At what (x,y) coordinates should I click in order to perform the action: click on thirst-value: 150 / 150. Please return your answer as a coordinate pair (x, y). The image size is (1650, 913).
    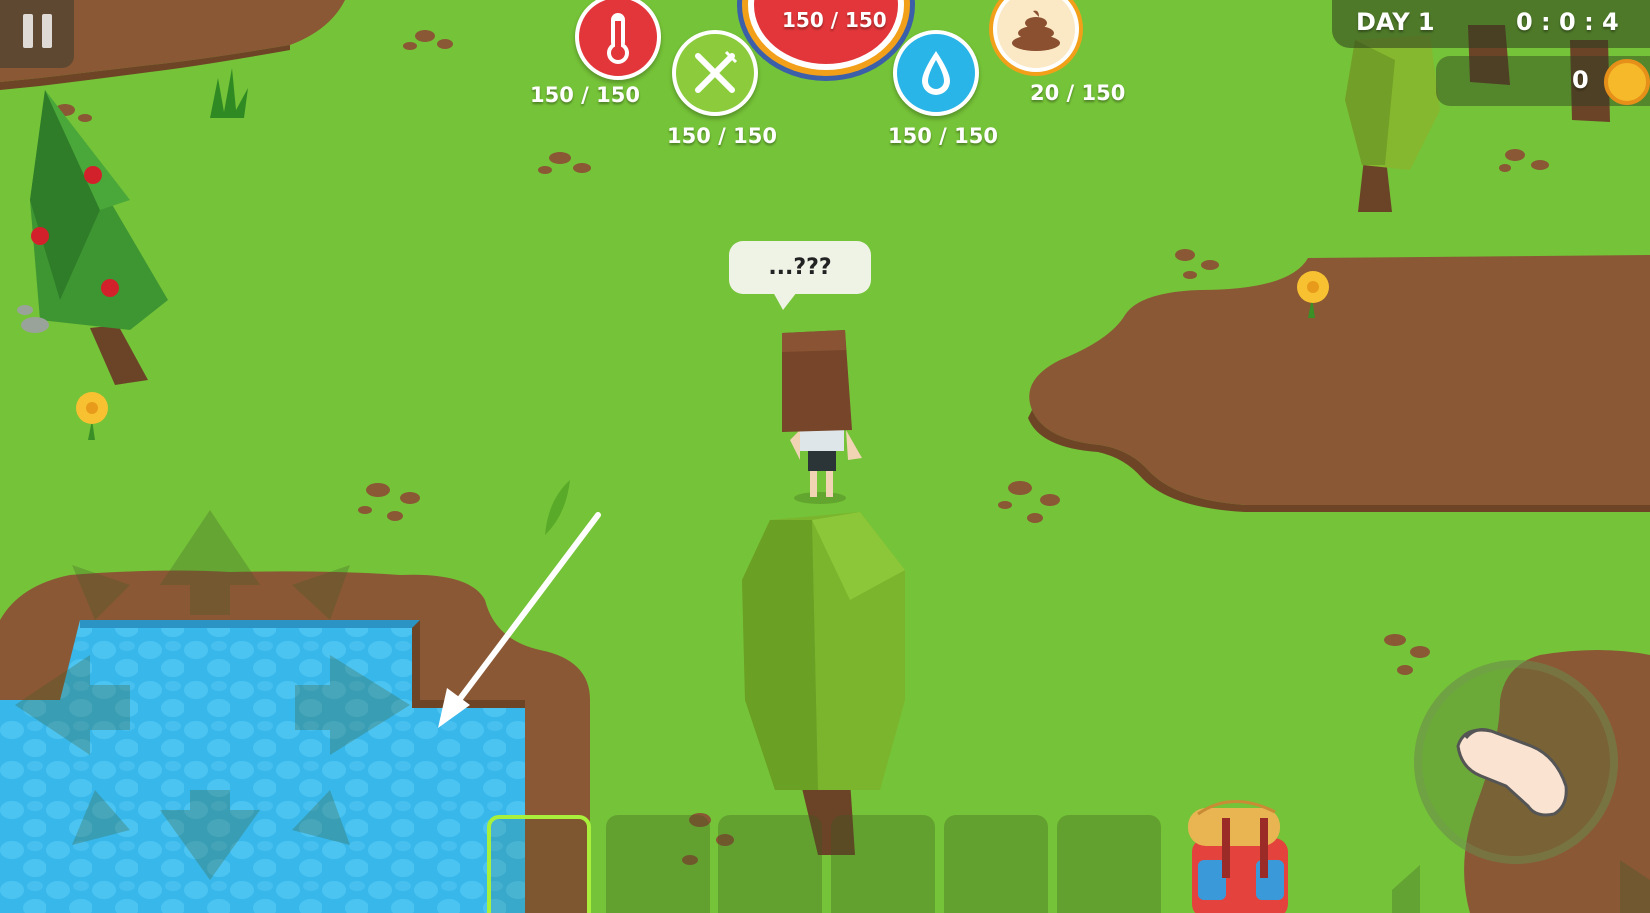
    Looking at the image, I should click on (943, 136).